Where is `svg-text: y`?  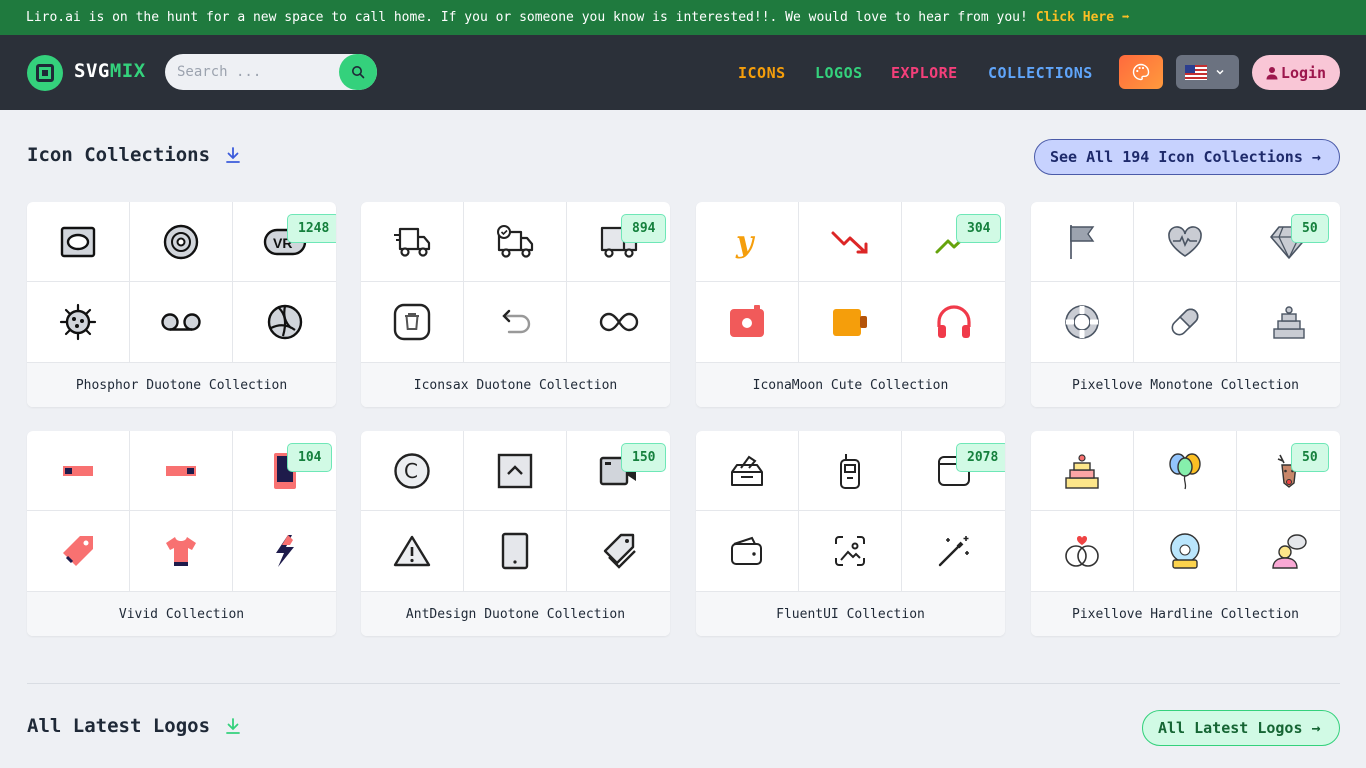
svg-text: y is located at coordinates (745, 242).